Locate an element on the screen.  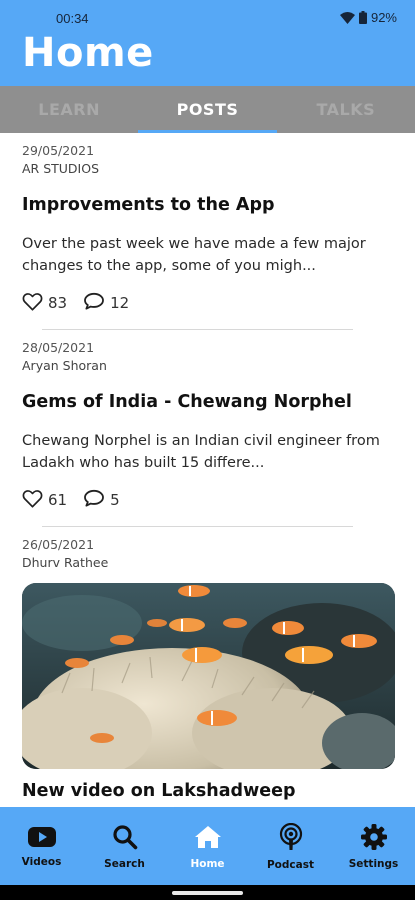
post-date: 26/05/2021 is located at coordinates (58, 544).